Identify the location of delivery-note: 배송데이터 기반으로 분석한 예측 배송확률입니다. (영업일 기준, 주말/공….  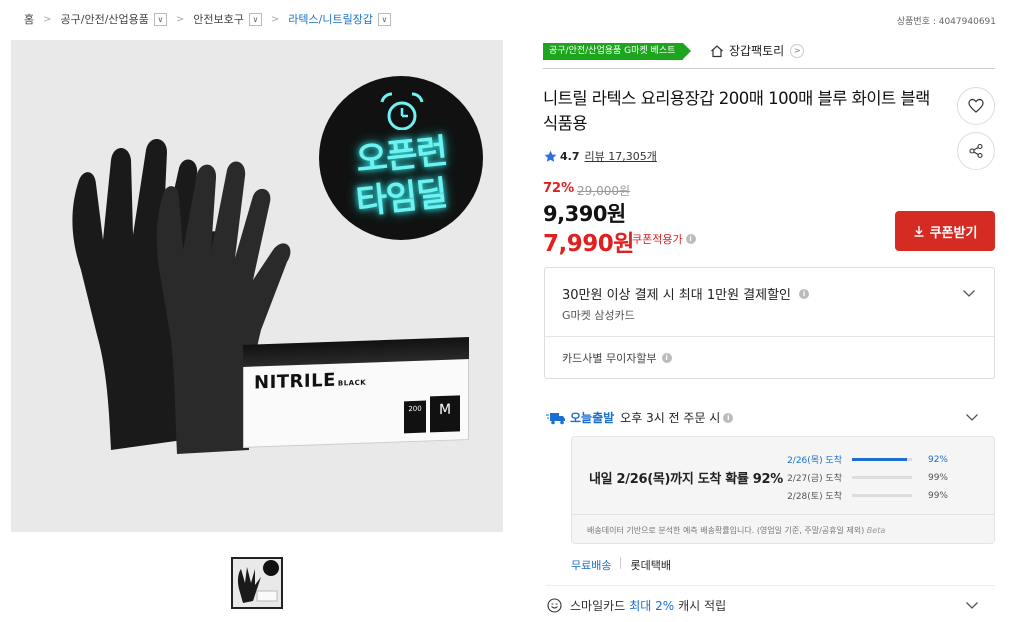
(736, 530).